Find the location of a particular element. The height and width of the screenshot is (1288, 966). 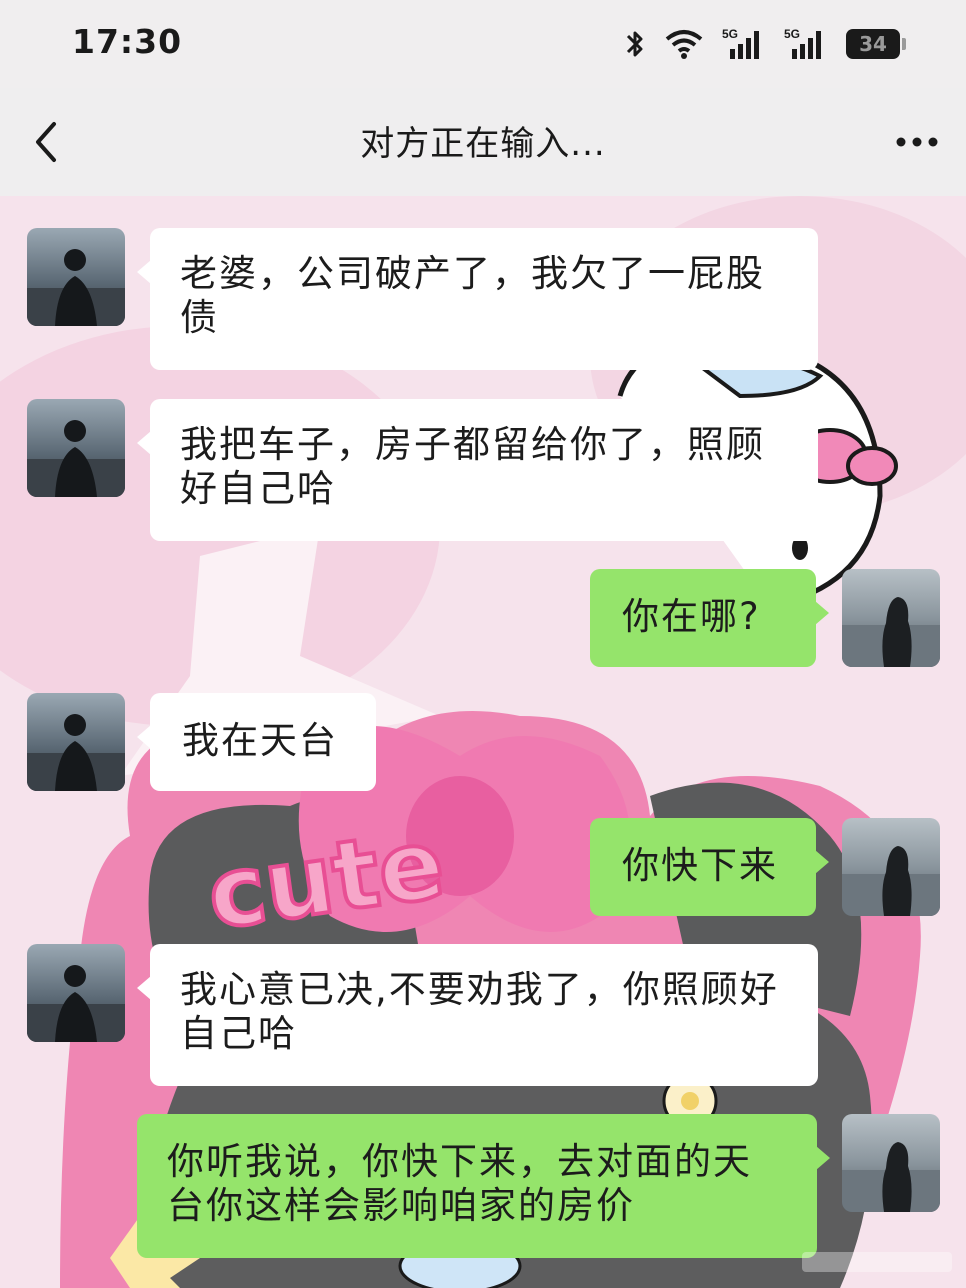

battery-level: 34 is located at coordinates (873, 44).